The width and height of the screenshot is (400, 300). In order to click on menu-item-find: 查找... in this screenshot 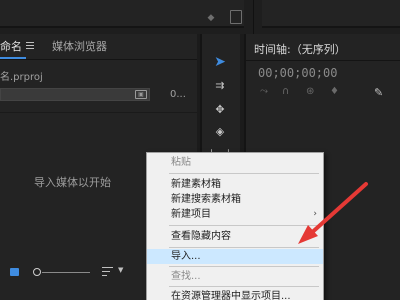, I will do `click(235, 276)`.